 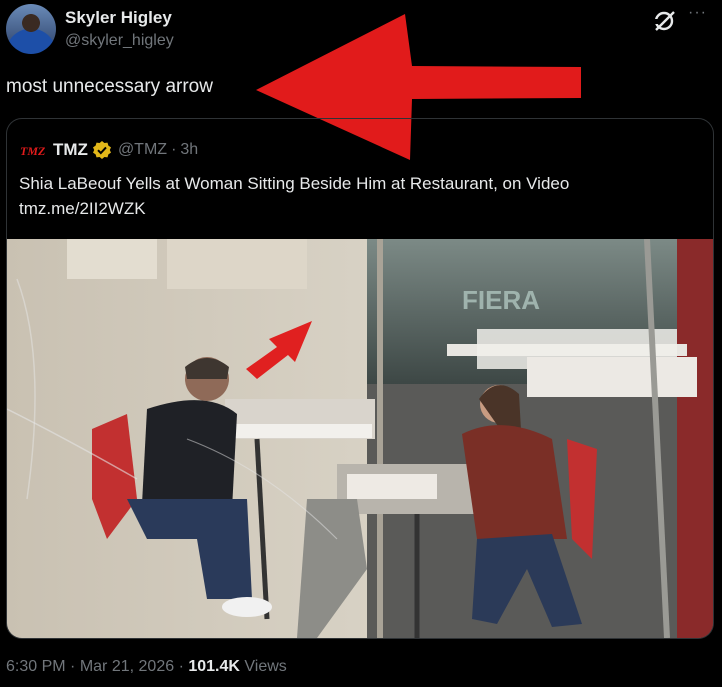 I want to click on tmz-logo: TMZ, so click(x=33, y=150).